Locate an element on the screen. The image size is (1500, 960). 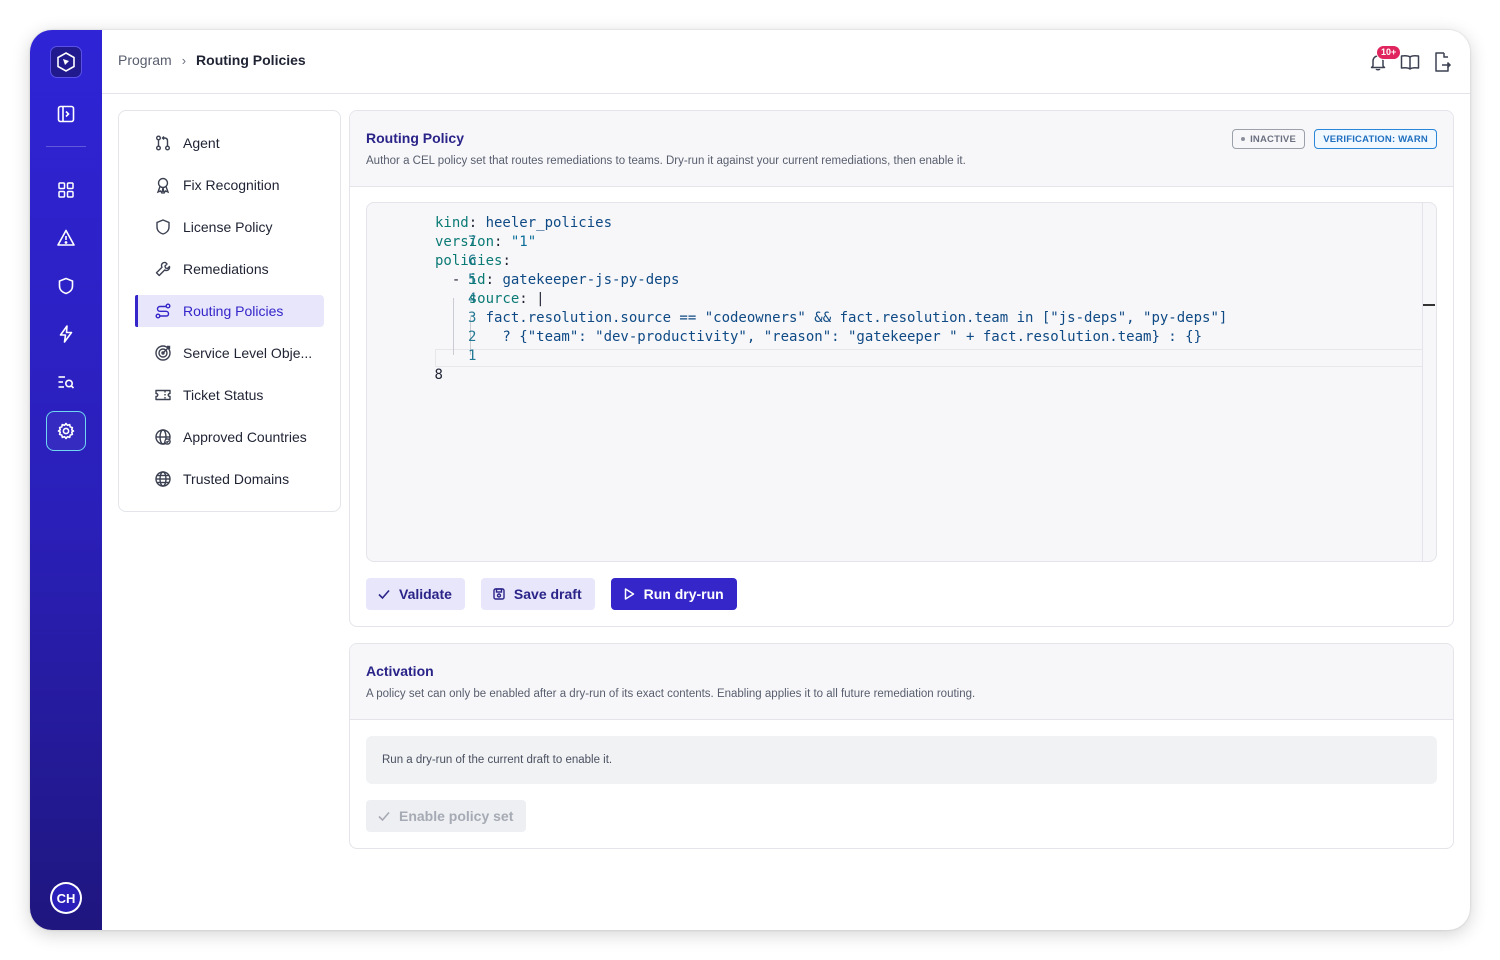
rail-automations is located at coordinates (66, 334).